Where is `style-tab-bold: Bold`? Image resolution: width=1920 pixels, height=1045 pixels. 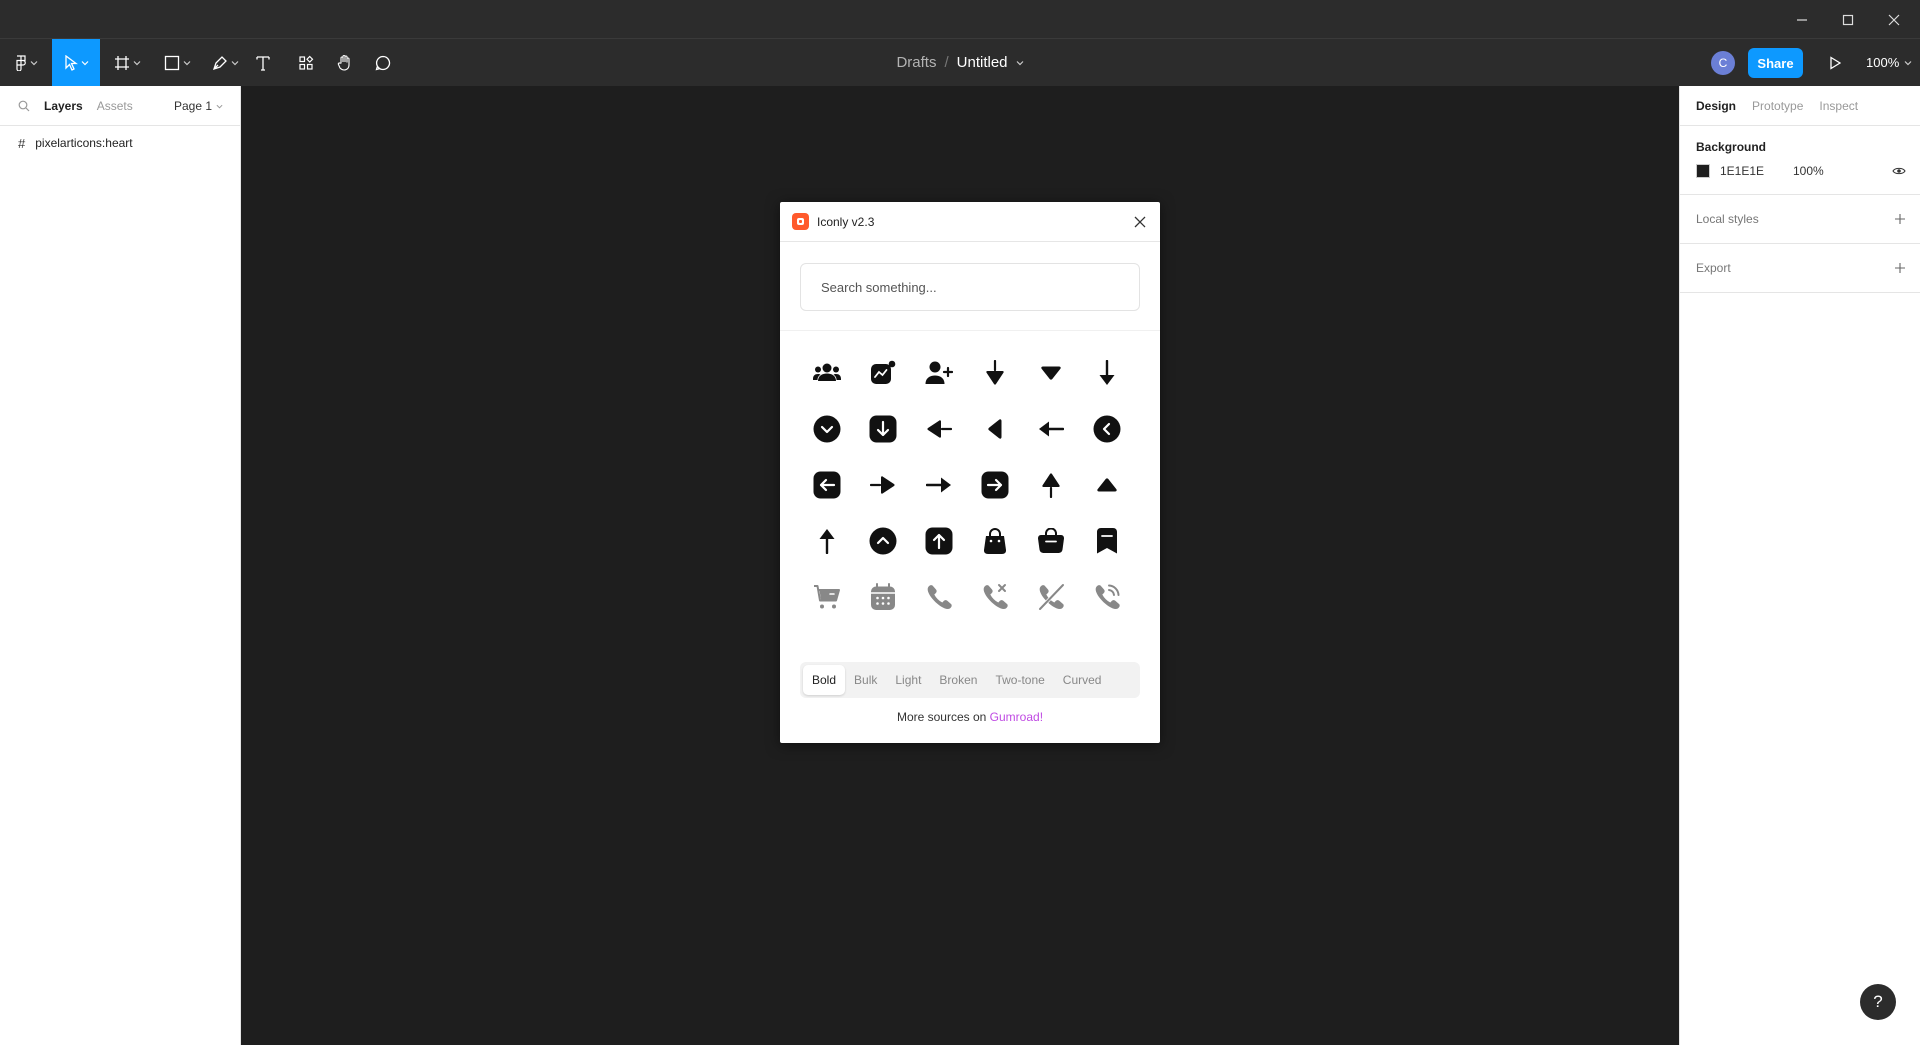
style-tab-bold: Bold is located at coordinates (824, 680).